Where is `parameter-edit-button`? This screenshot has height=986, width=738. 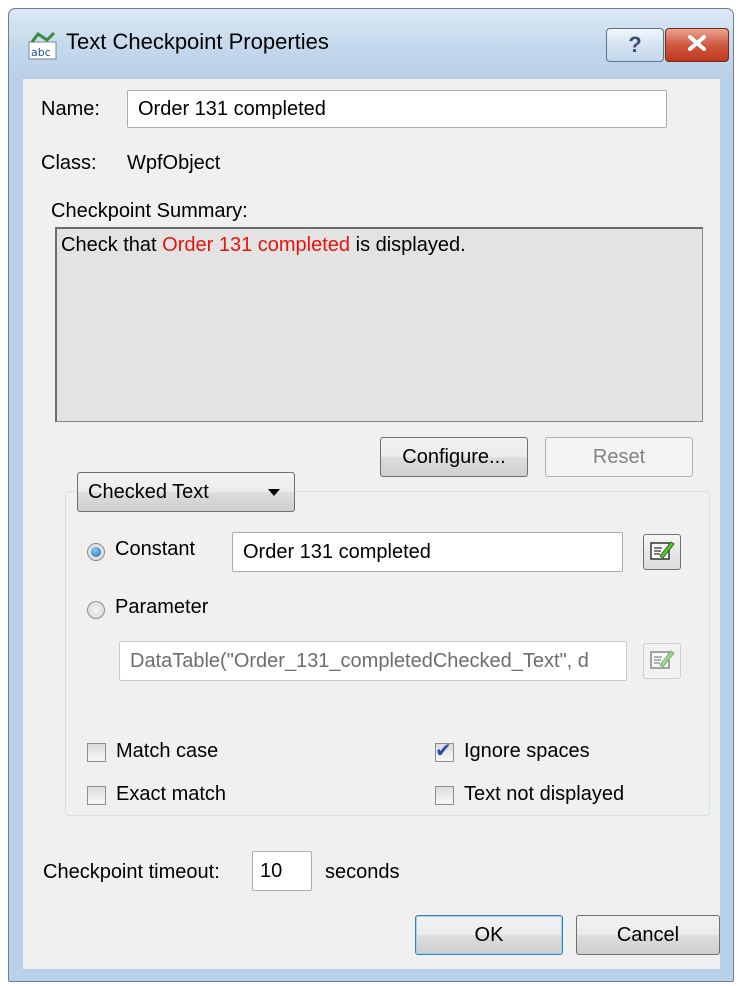
parameter-edit-button is located at coordinates (662, 661).